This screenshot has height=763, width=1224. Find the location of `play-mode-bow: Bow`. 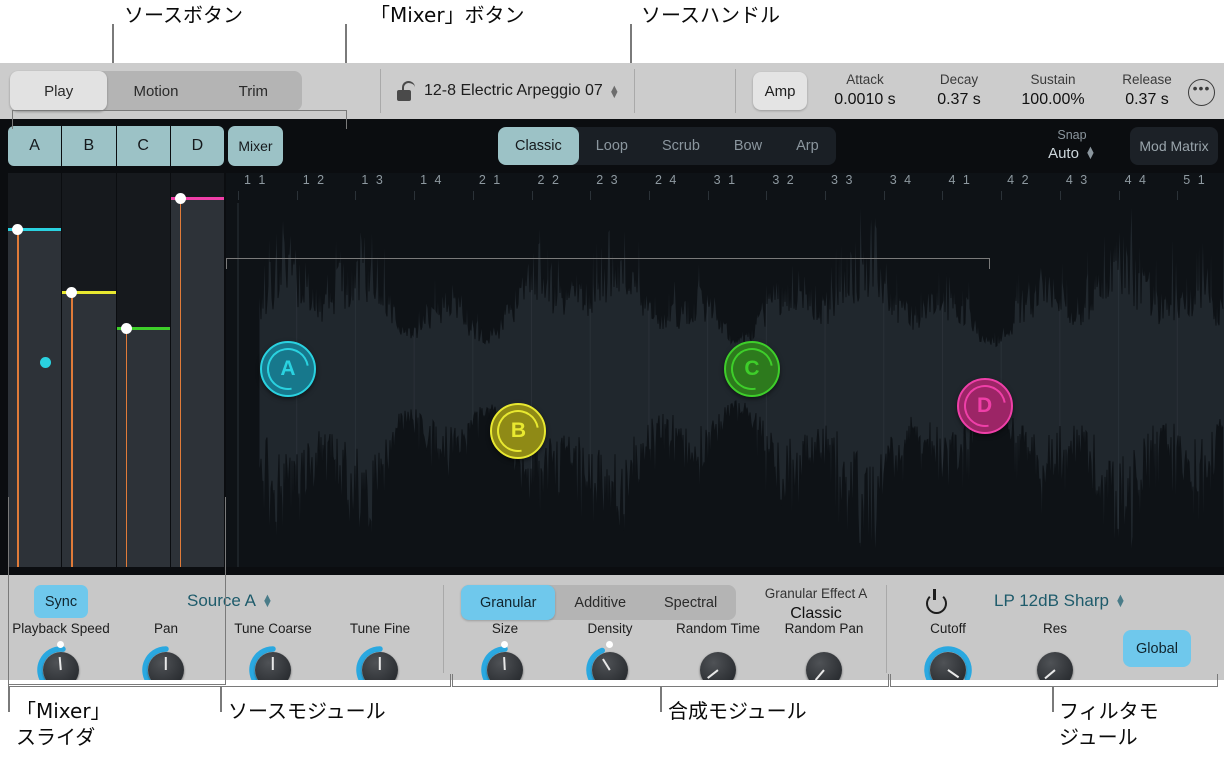

play-mode-bow: Bow is located at coordinates (748, 146).